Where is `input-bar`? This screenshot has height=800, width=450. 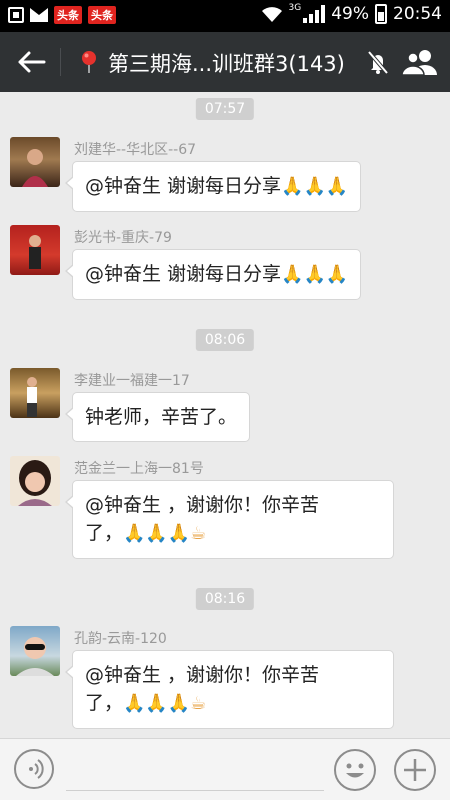
input-bar is located at coordinates (225, 769).